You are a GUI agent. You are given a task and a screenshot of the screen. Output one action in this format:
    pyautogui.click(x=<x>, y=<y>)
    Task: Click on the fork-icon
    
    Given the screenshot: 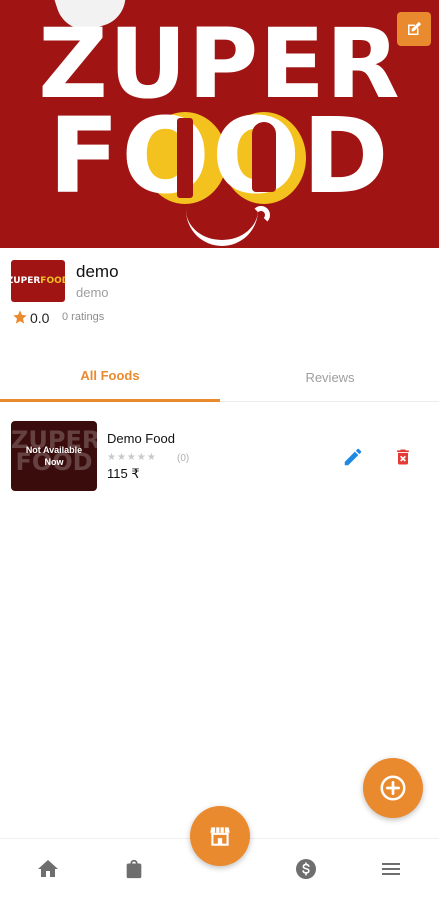 What is the action you would take?
    pyautogui.click(x=185, y=158)
    